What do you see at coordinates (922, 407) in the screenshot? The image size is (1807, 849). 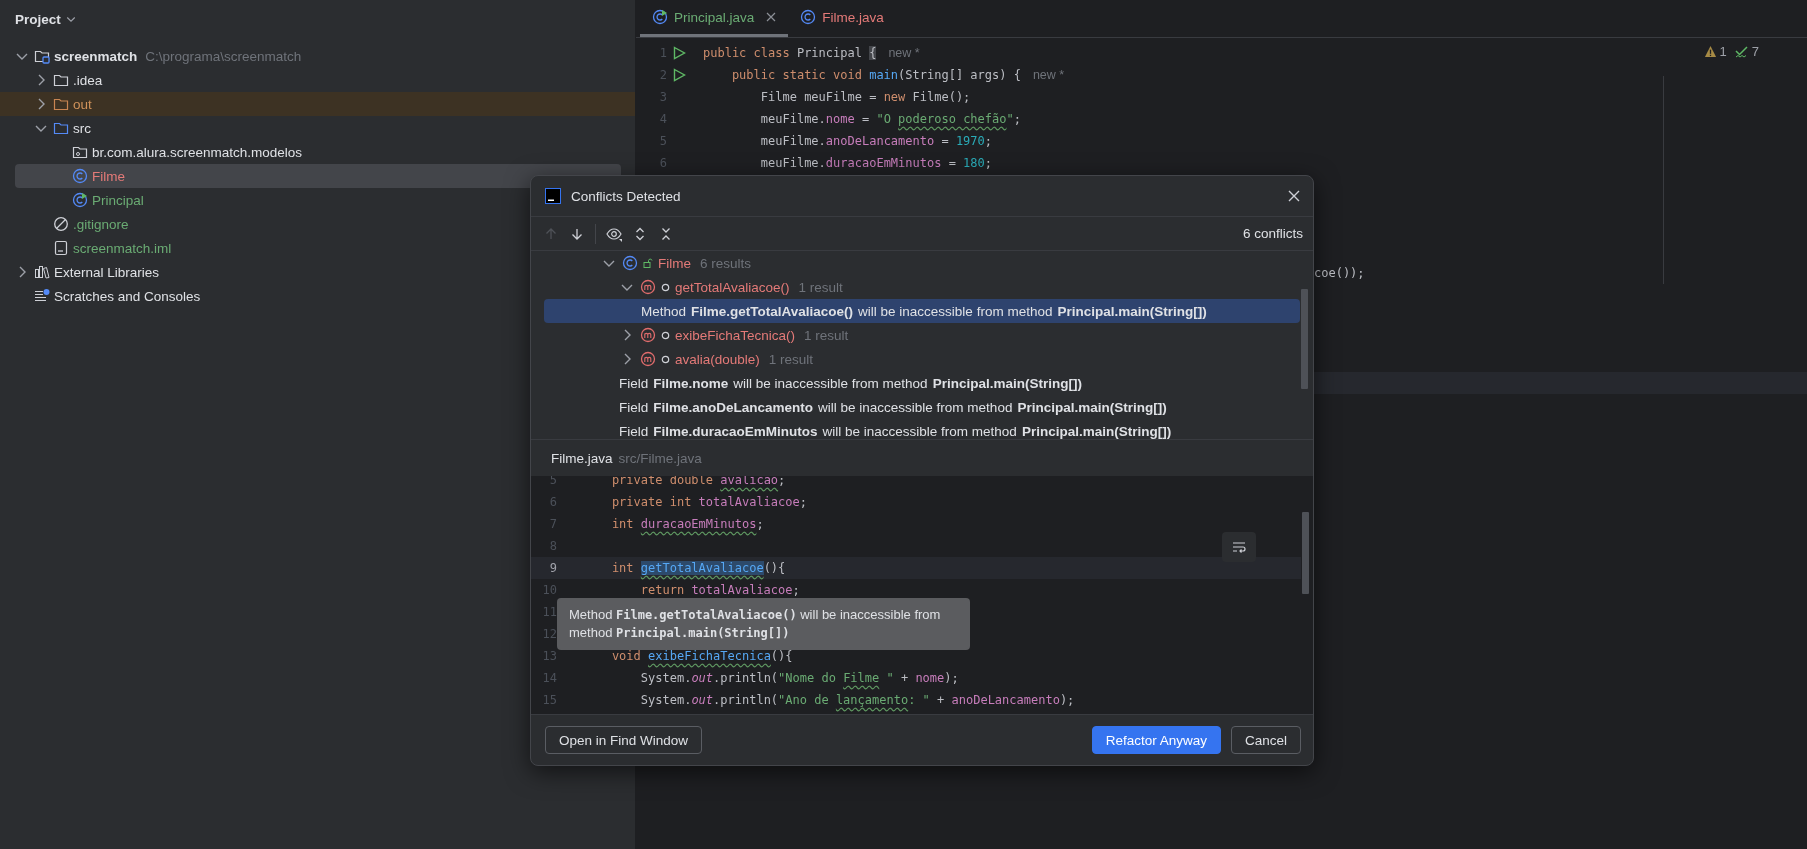 I see `conflict-item: Field Filme.anoDeLancamento will be inaccessible from method Principal.main(String[])` at bounding box center [922, 407].